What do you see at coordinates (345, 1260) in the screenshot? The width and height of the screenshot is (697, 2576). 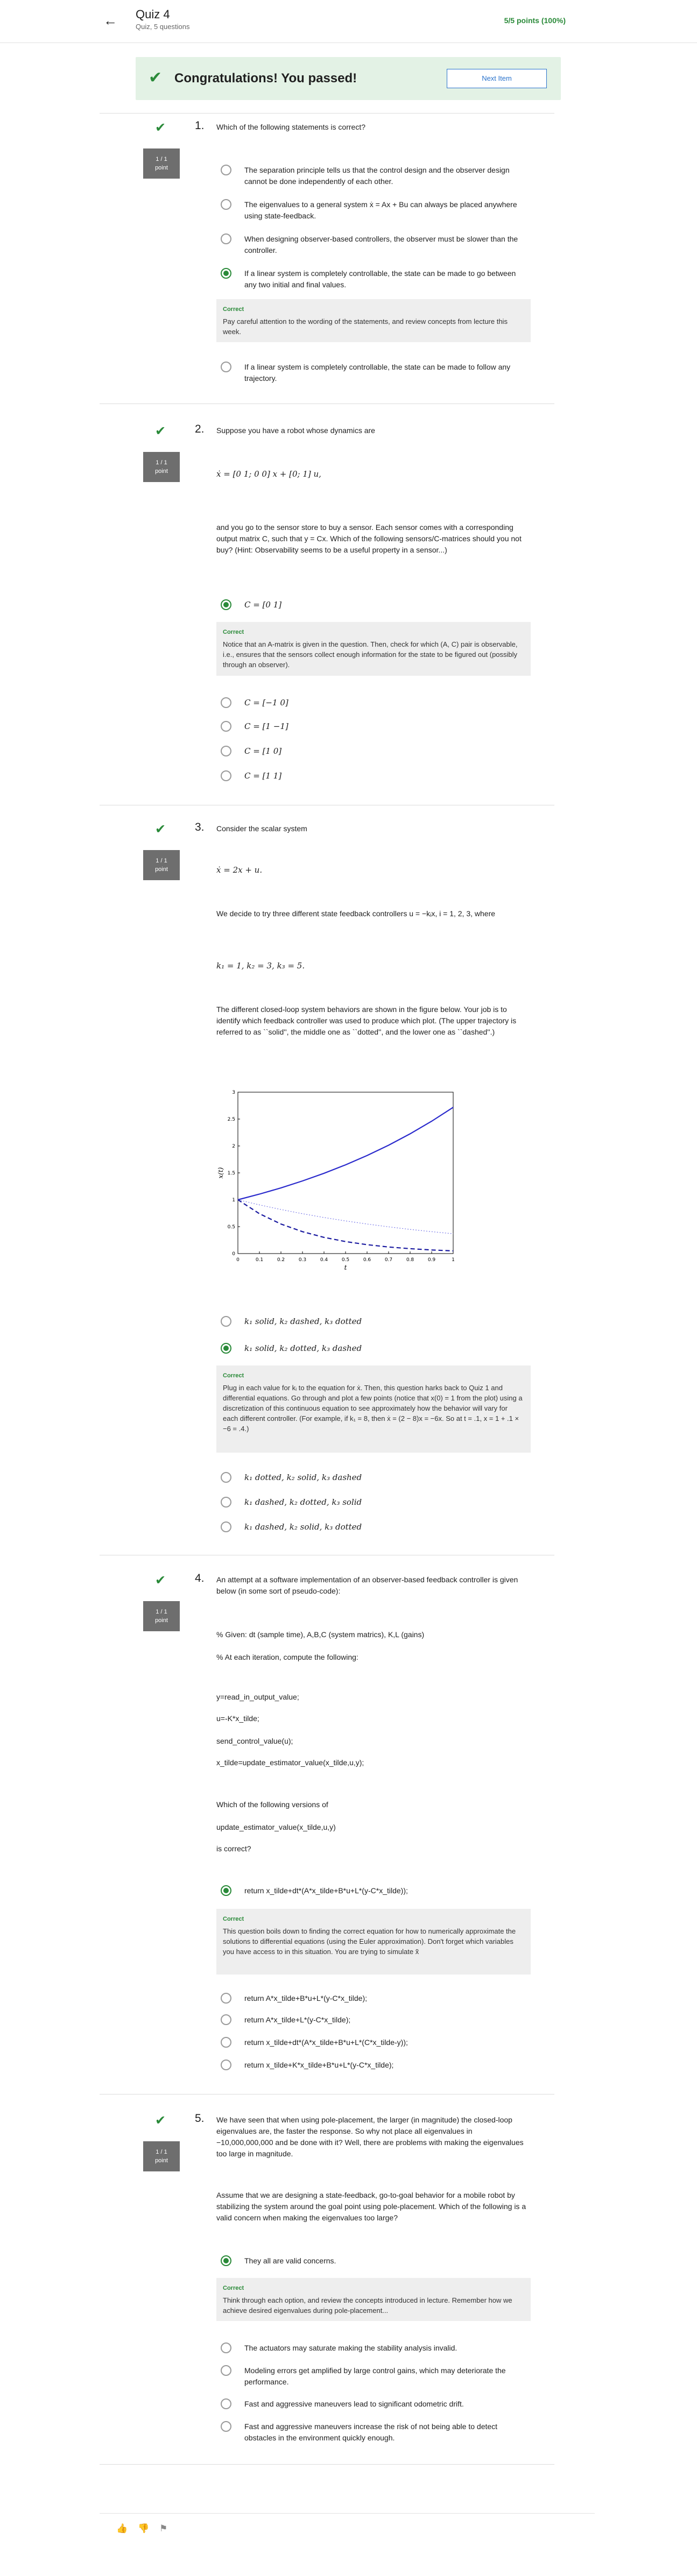 I see `x-tick-label: 0.5` at bounding box center [345, 1260].